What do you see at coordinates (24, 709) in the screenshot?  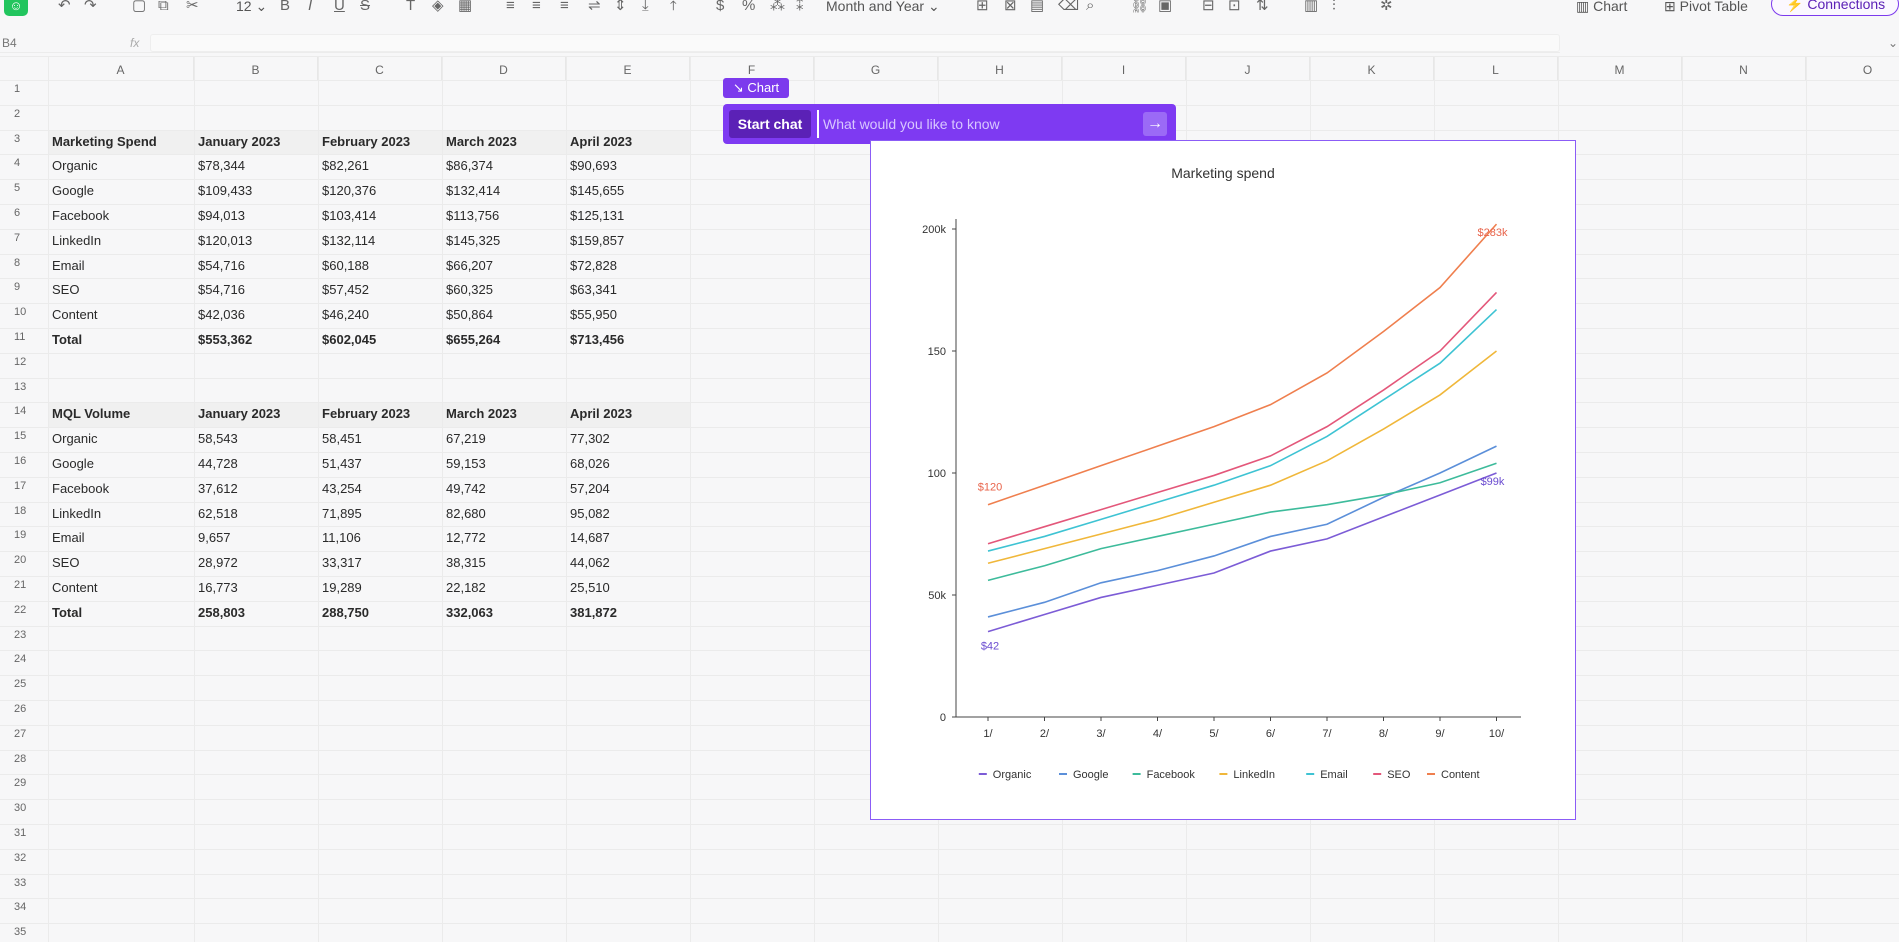 I see `row-header-26: 26` at bounding box center [24, 709].